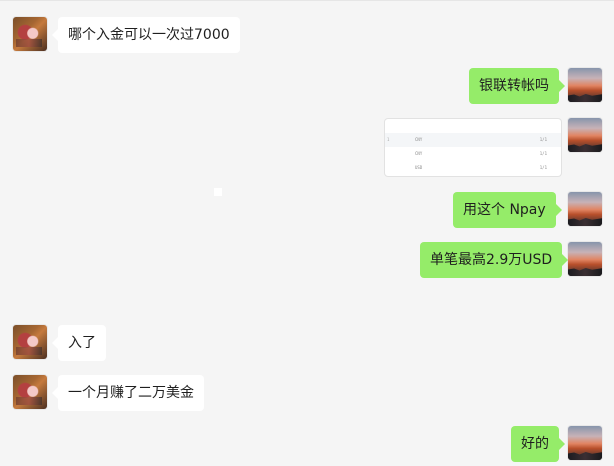 Image resolution: width=614 pixels, height=466 pixels. What do you see at coordinates (514, 86) in the screenshot?
I see `message-text: 银联转帐吗` at bounding box center [514, 86].